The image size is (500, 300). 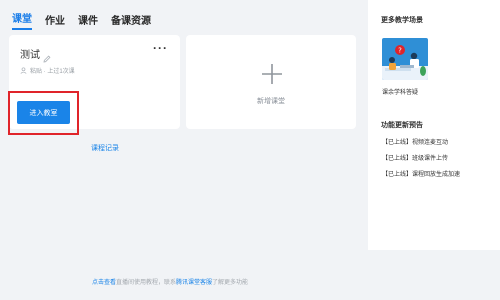 I want to click on updates-title: 功能更新预告, so click(x=402, y=125).